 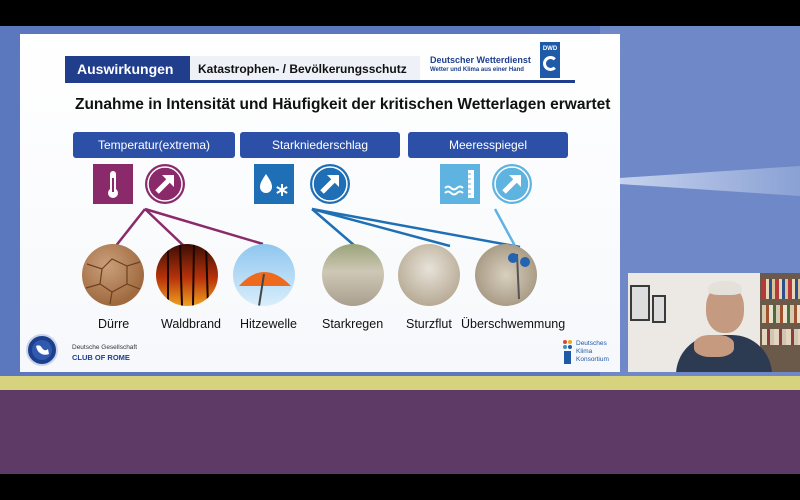 What do you see at coordinates (268, 324) in the screenshot?
I see `impact-label-hitzewelle: Hitzewelle` at bounding box center [268, 324].